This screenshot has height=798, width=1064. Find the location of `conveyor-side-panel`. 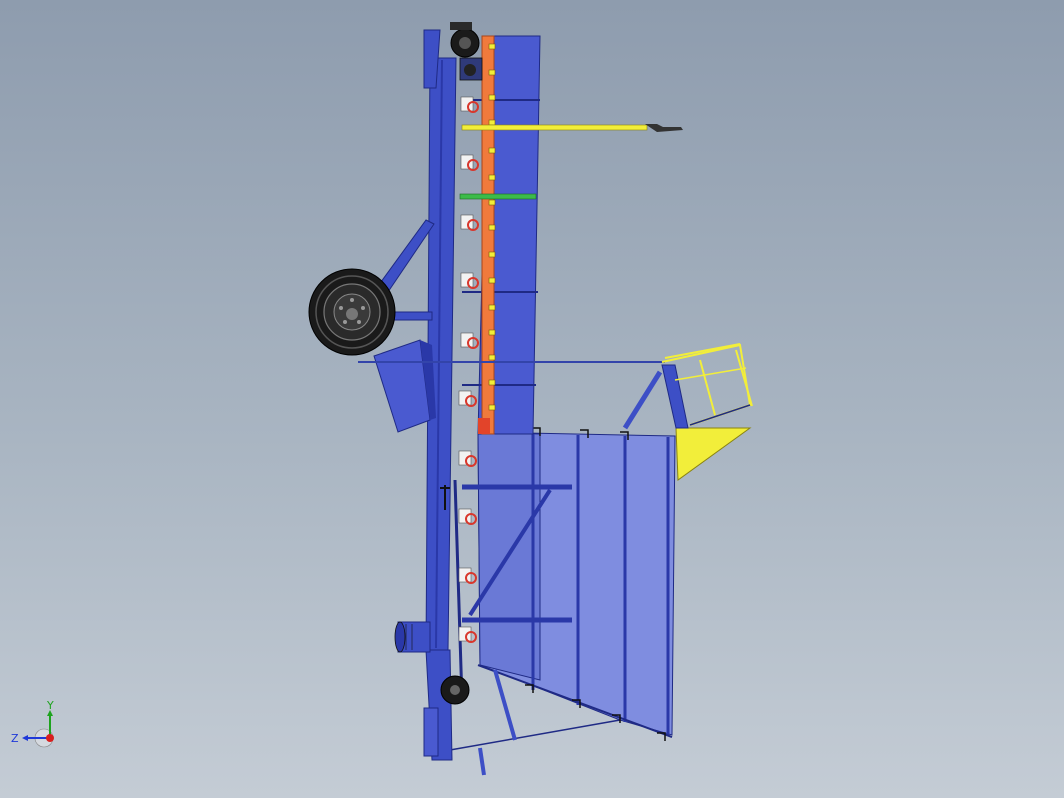

conveyor-side-panel is located at coordinates (501, 235).